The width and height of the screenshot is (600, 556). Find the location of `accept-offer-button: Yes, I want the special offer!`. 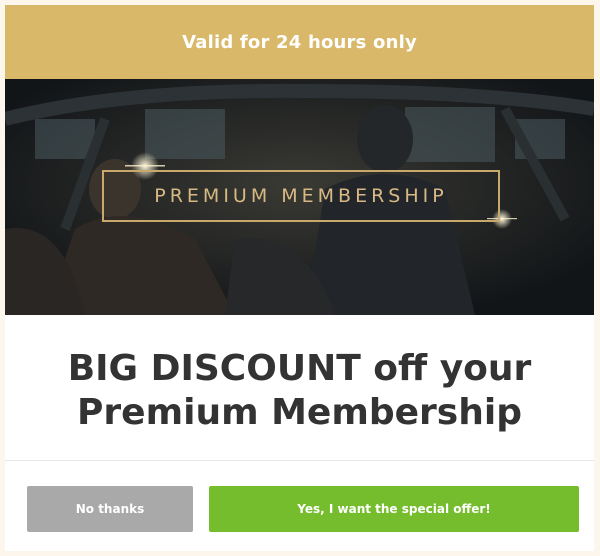

accept-offer-button: Yes, I want the special offer! is located at coordinates (394, 509).